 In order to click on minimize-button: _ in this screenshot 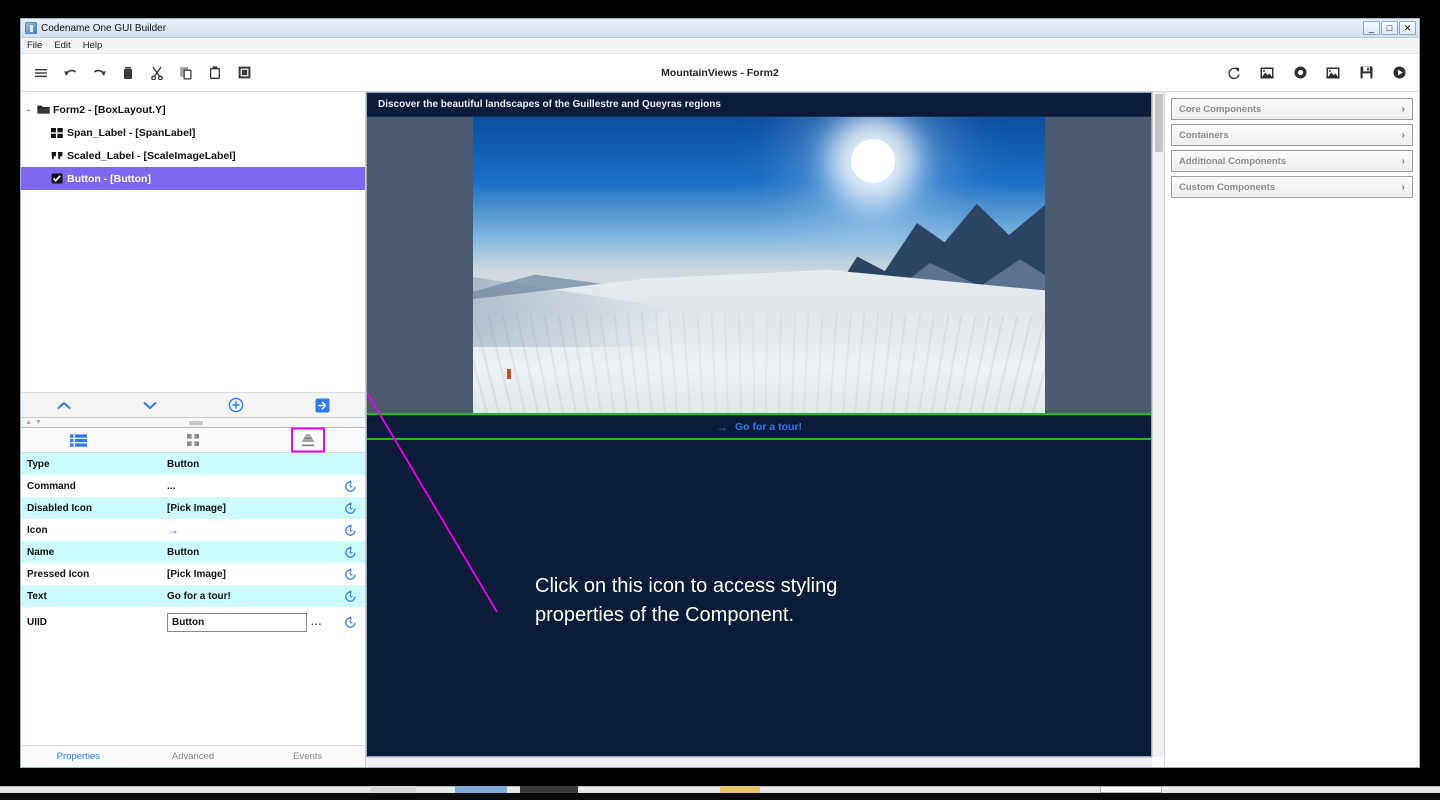, I will do `click(1371, 28)`.